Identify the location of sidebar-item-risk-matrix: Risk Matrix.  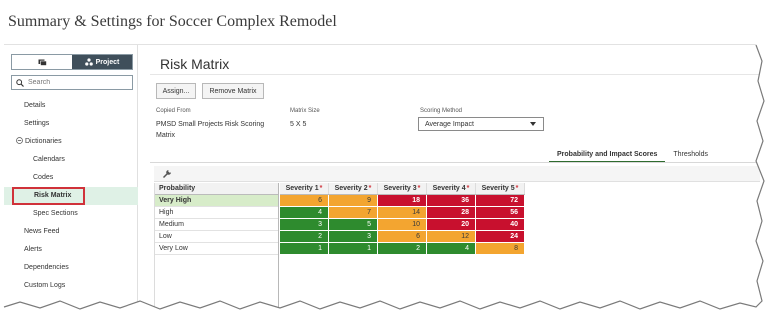
(71, 196).